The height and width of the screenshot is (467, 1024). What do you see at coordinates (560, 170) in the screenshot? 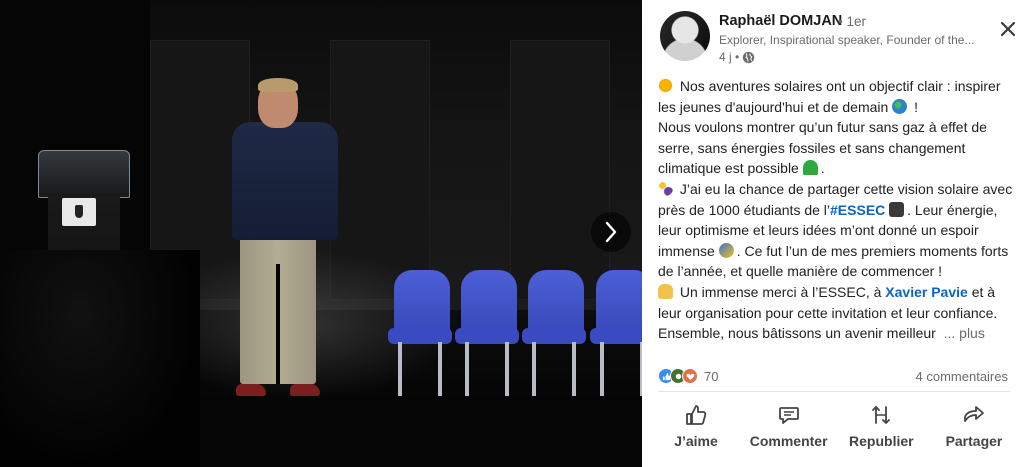
I see `wall-panel` at bounding box center [560, 170].